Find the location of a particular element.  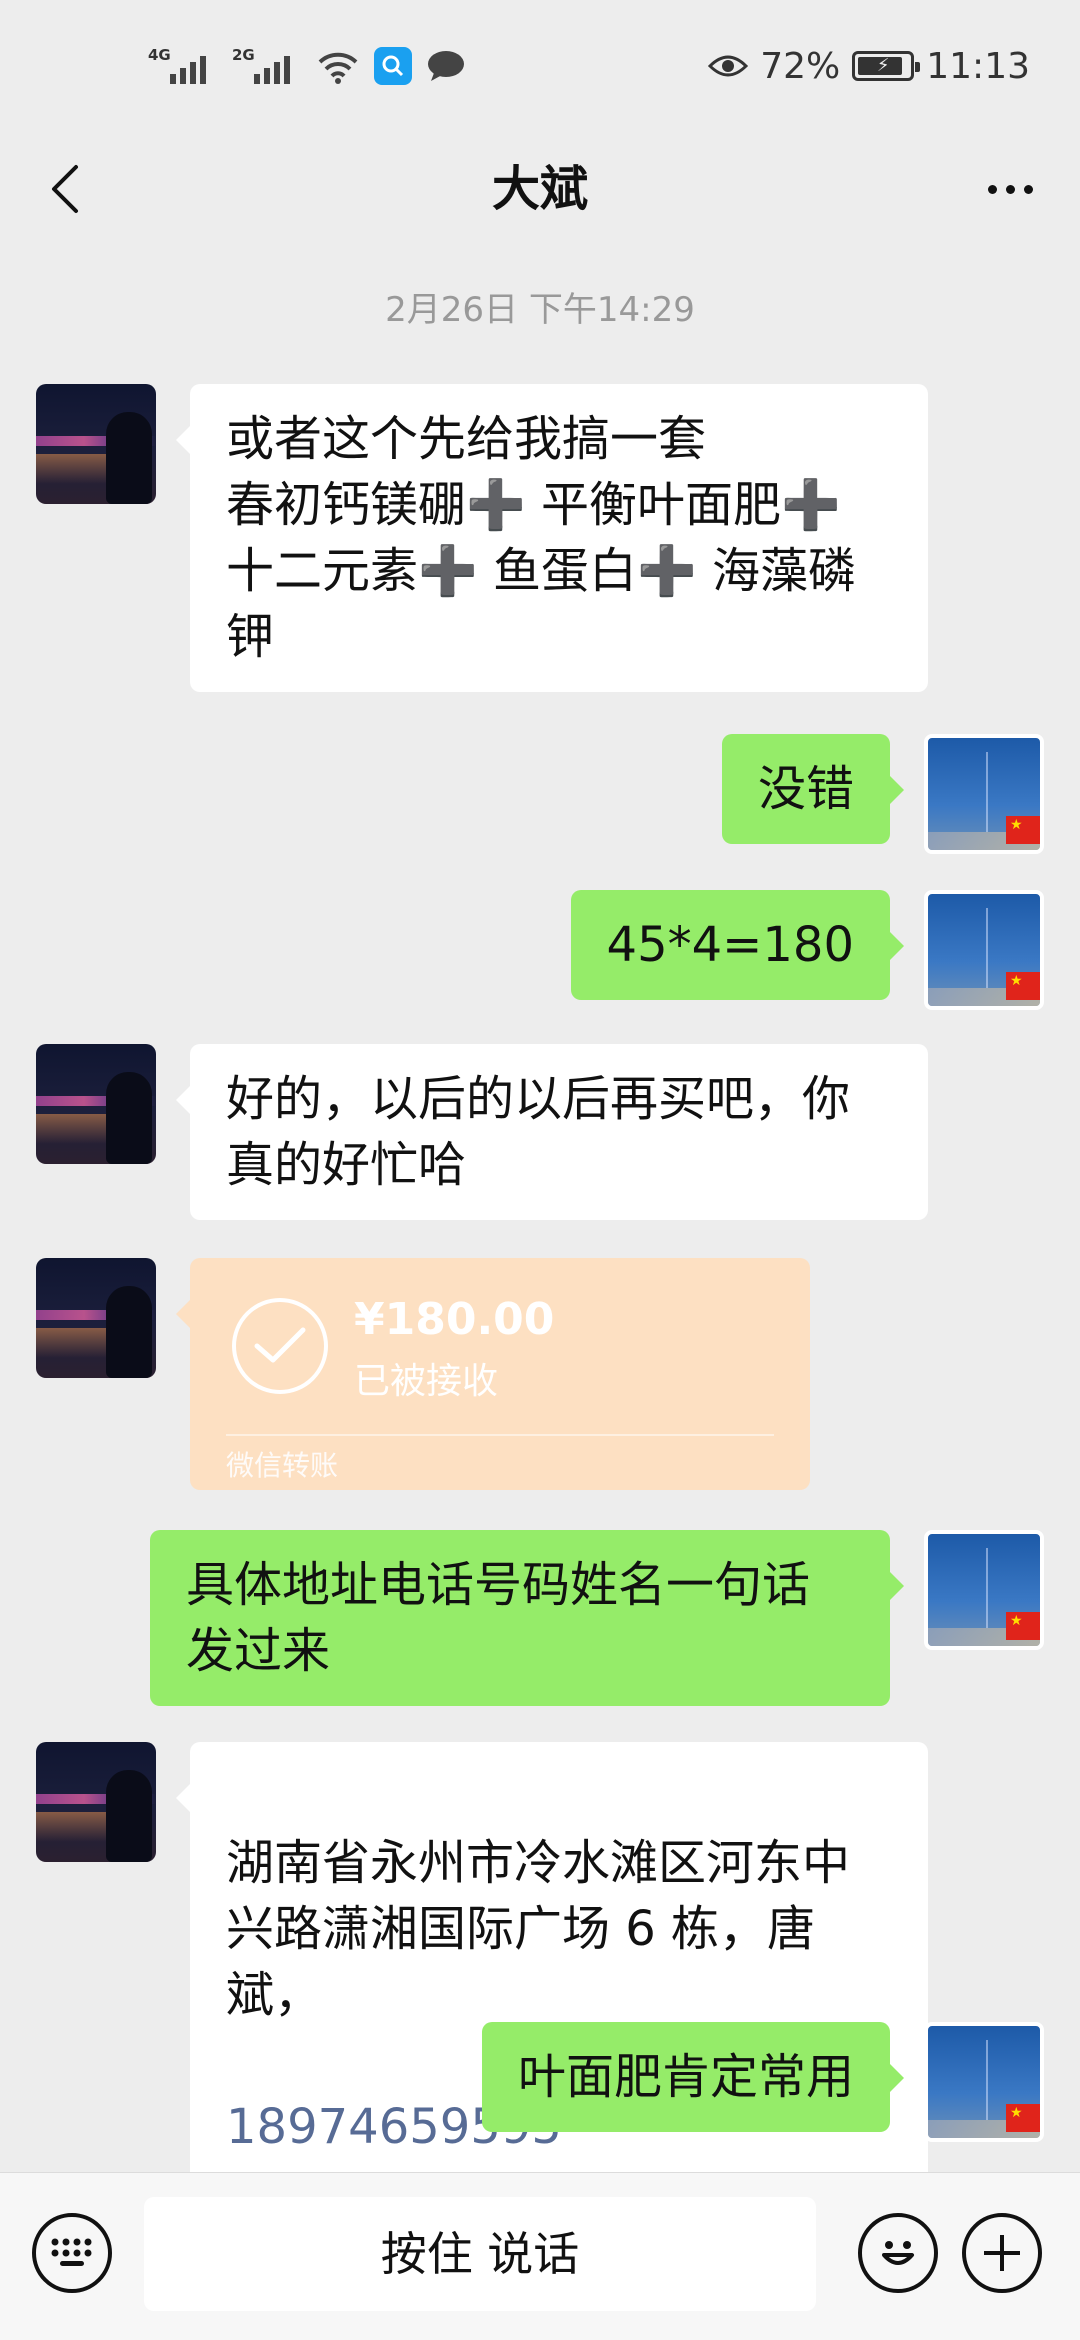

status-bar-left: 4G 2G is located at coordinates (307, 66).